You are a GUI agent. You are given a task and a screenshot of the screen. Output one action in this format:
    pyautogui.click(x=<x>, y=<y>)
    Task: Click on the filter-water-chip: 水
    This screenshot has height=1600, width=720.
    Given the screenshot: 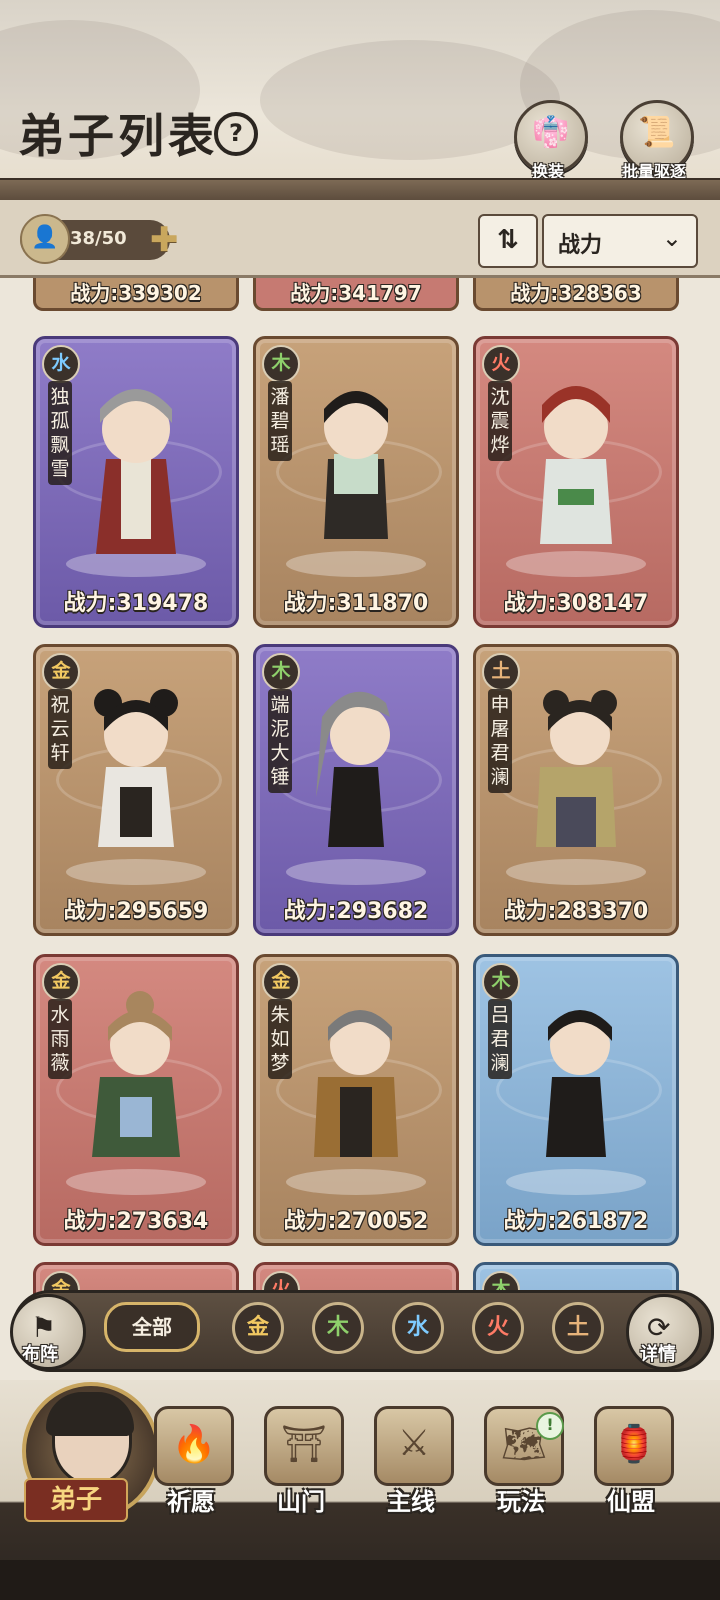 What is the action you would take?
    pyautogui.click(x=418, y=1328)
    